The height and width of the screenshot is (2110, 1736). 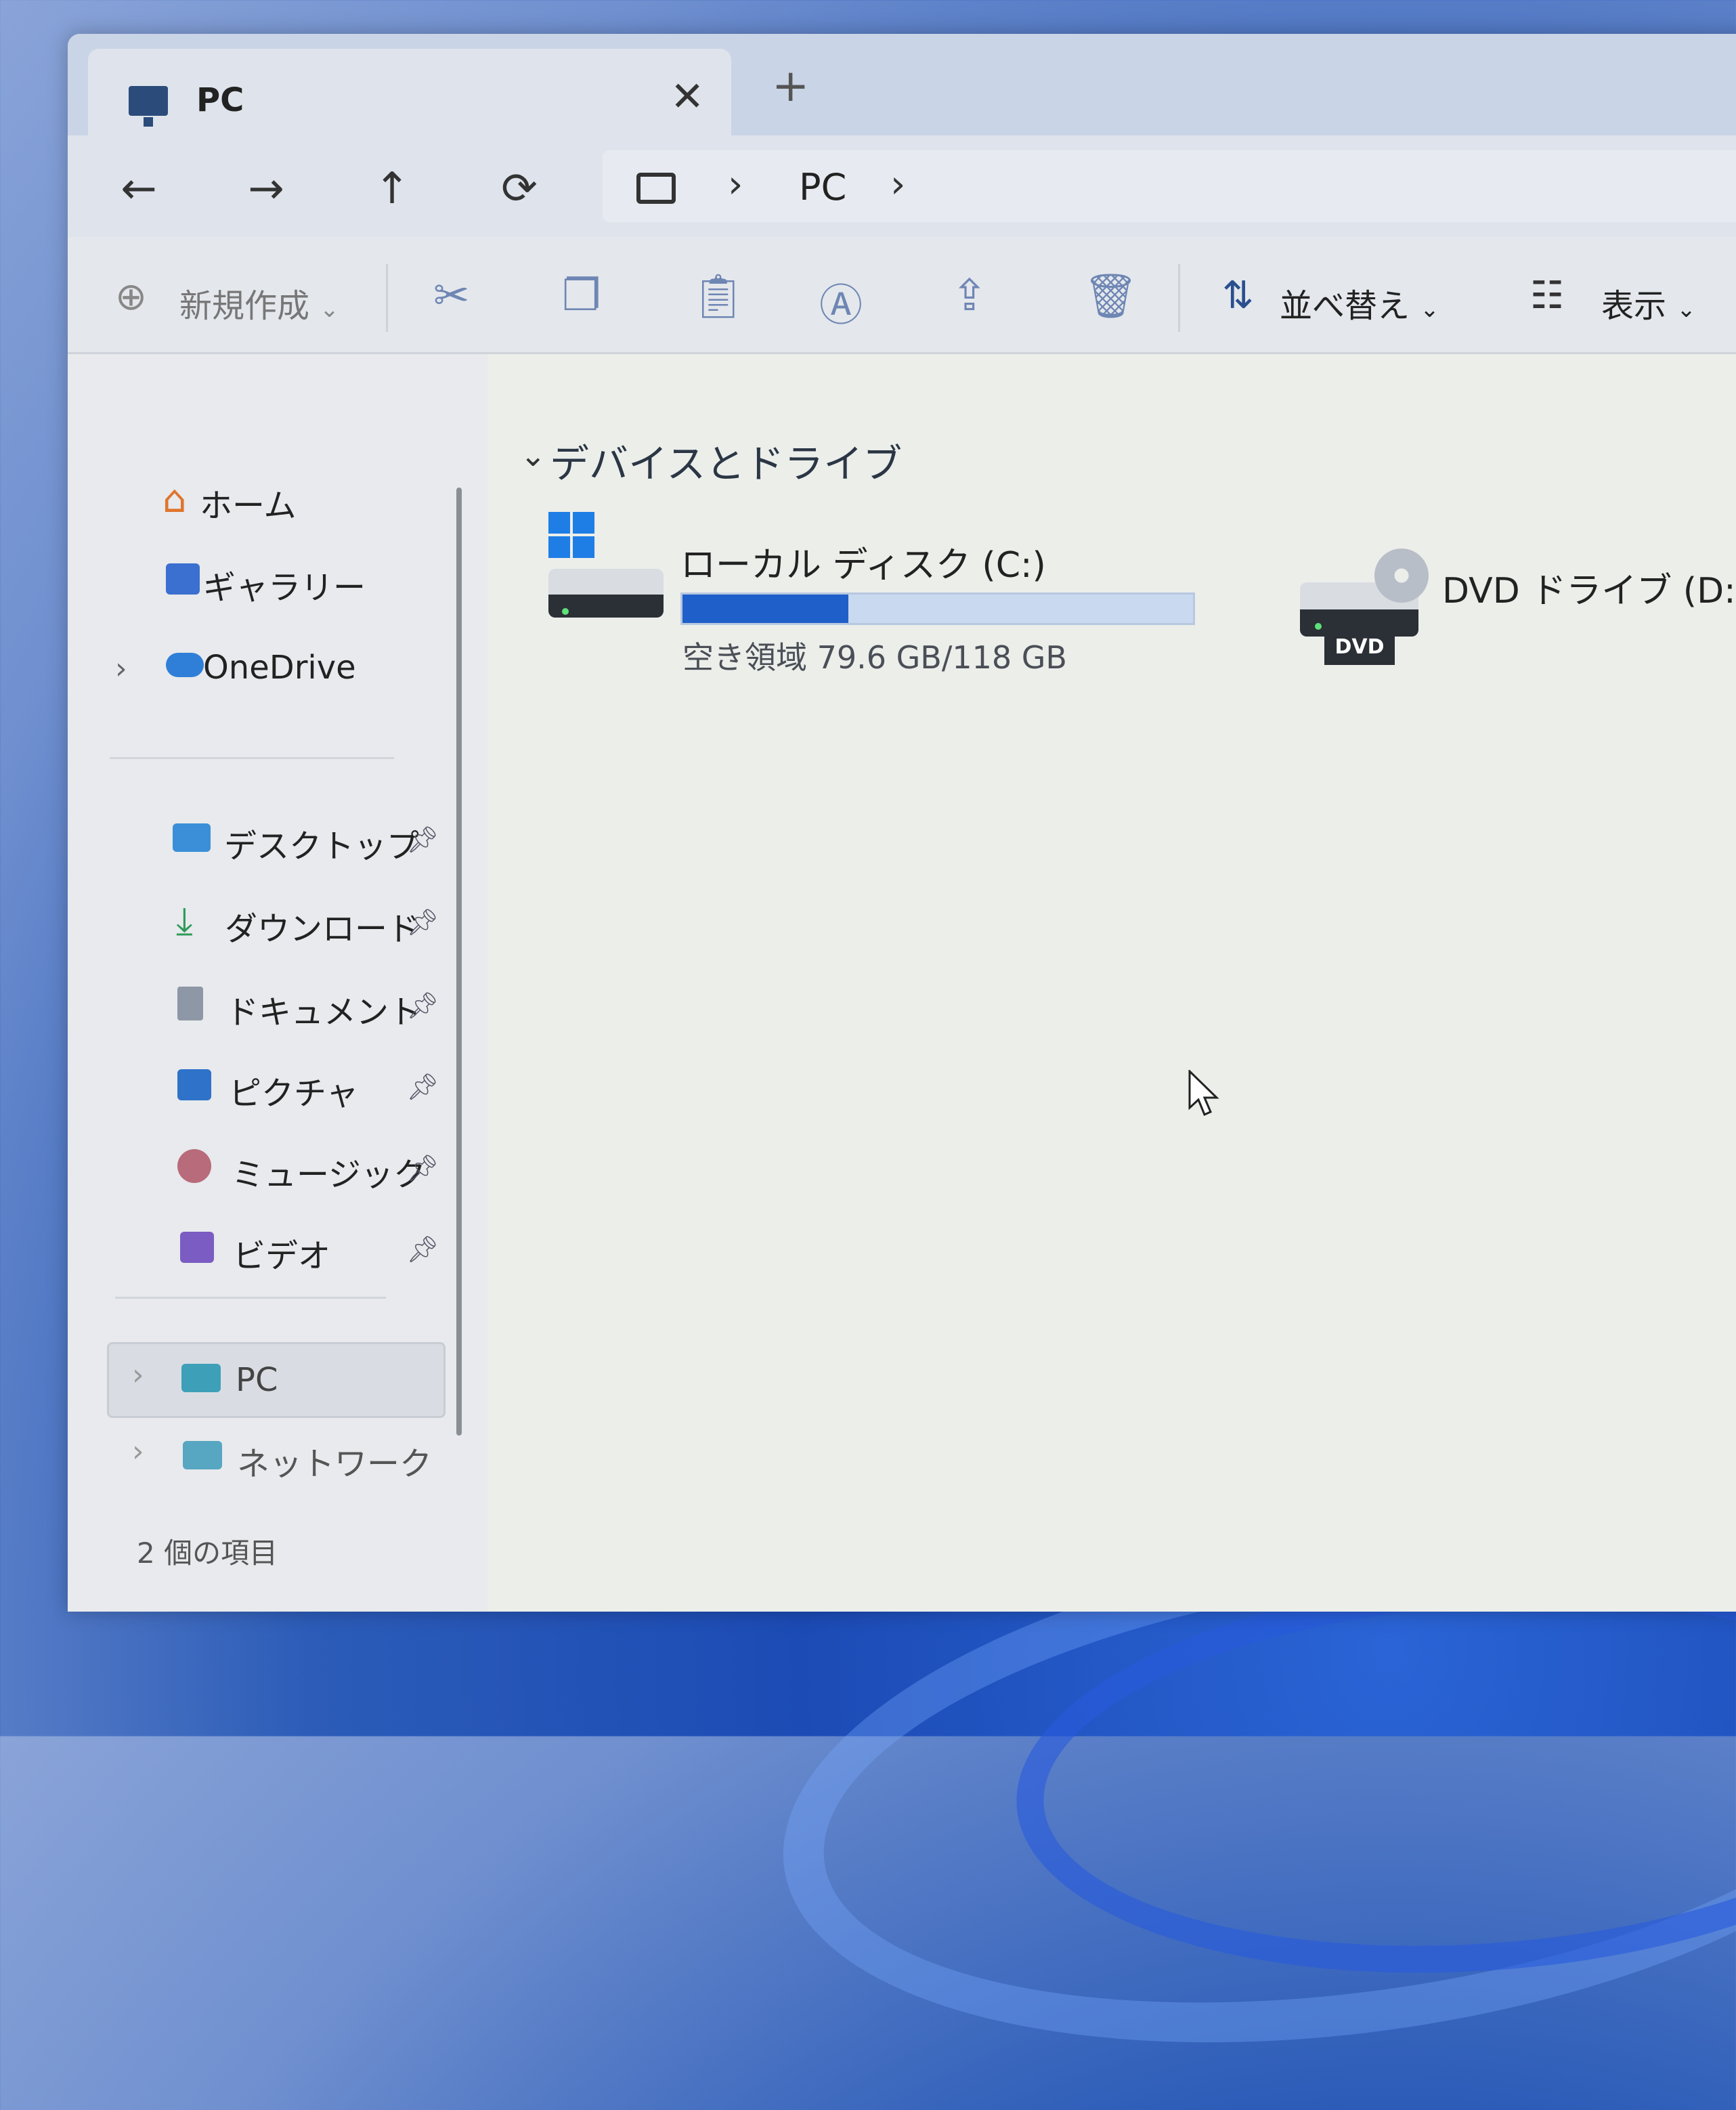 I want to click on address-row: ← → ↑ ⟳ › PC ›, so click(x=902, y=186).